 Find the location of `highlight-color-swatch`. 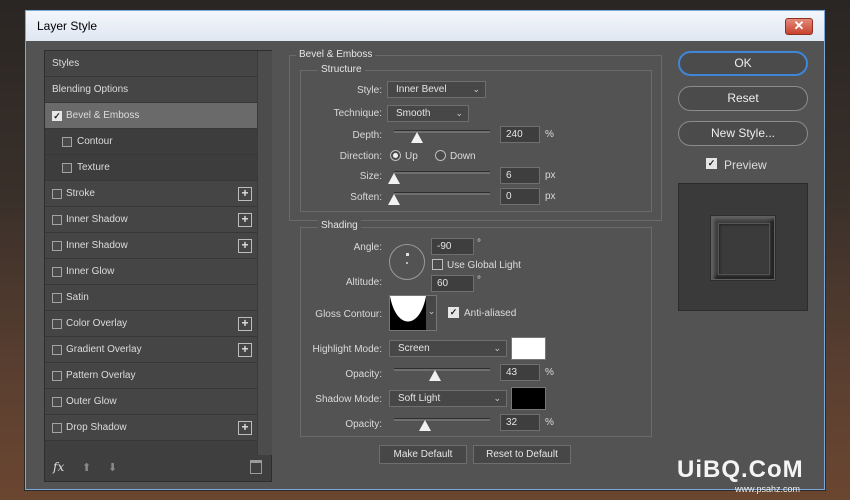

highlight-color-swatch is located at coordinates (528, 348).